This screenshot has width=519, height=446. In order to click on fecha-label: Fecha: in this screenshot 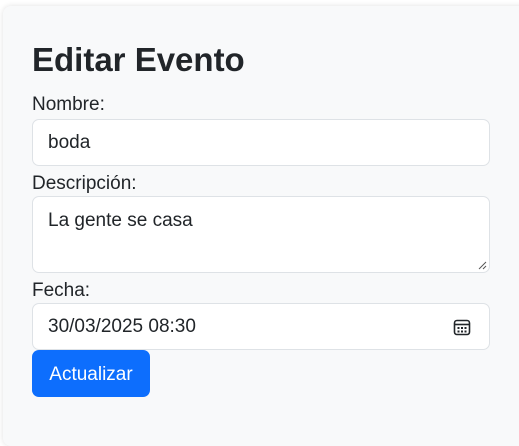, I will do `click(61, 290)`.